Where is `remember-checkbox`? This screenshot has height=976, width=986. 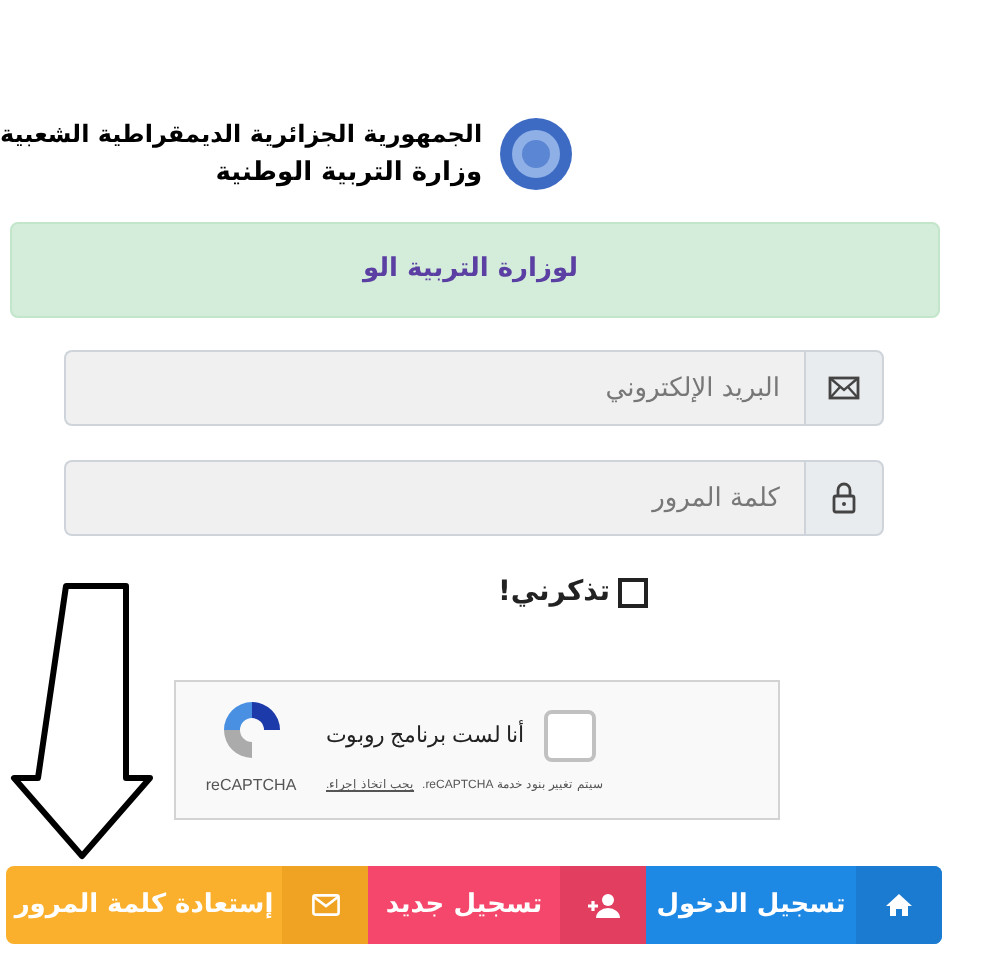
remember-checkbox is located at coordinates (633, 593).